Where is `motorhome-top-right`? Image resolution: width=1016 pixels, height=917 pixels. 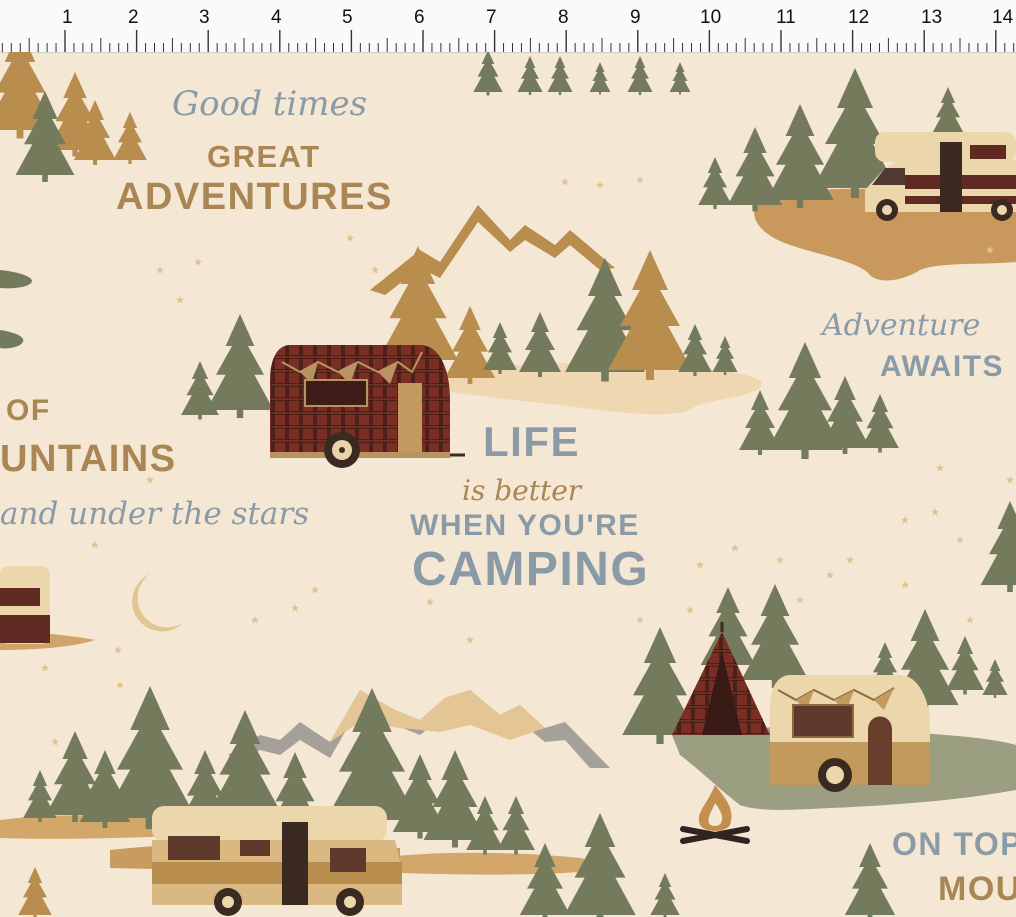 motorhome-top-right is located at coordinates (940, 176).